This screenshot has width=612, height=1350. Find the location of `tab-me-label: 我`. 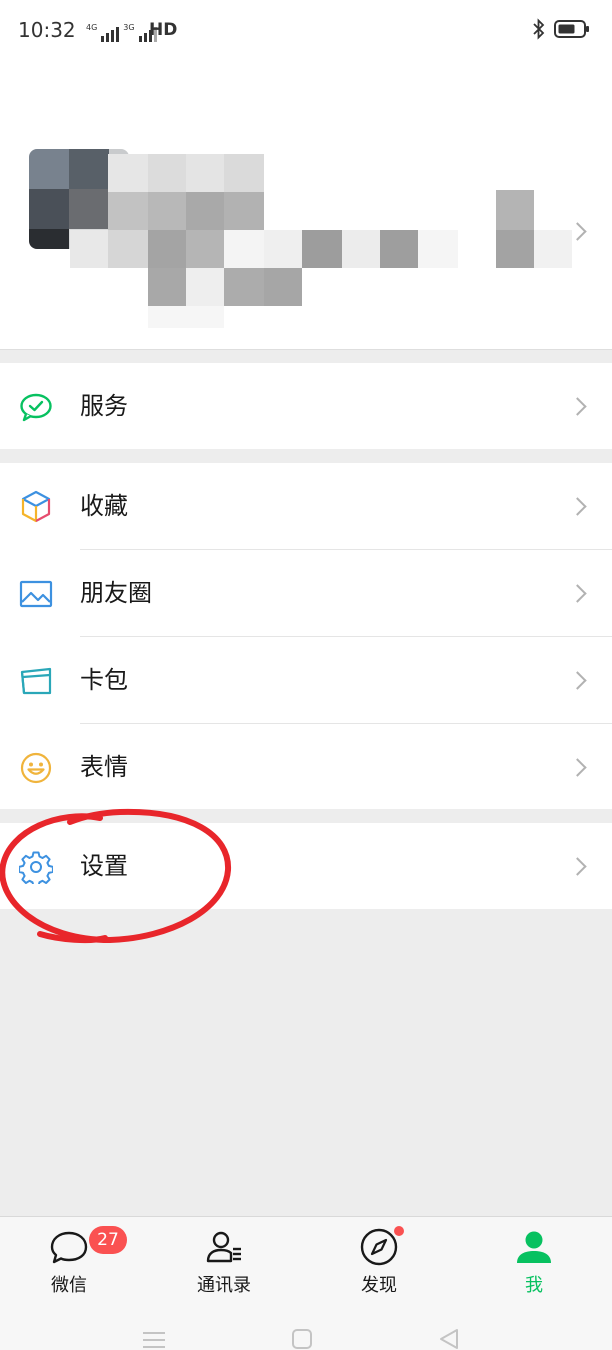

tab-me-label: 我 is located at coordinates (534, 1285).